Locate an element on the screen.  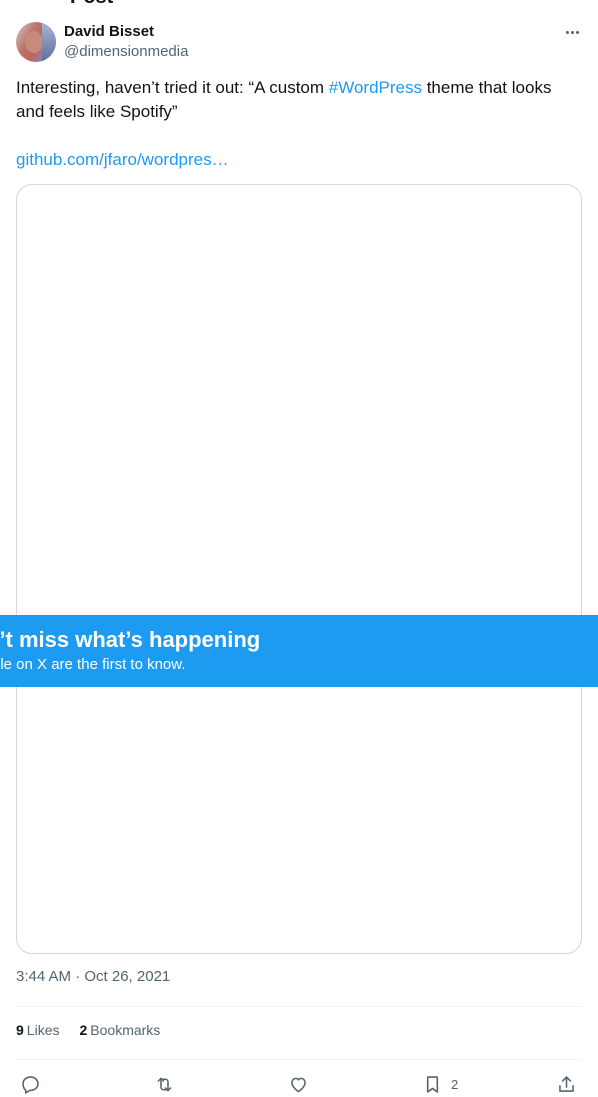
like-button is located at coordinates (302, 1084).